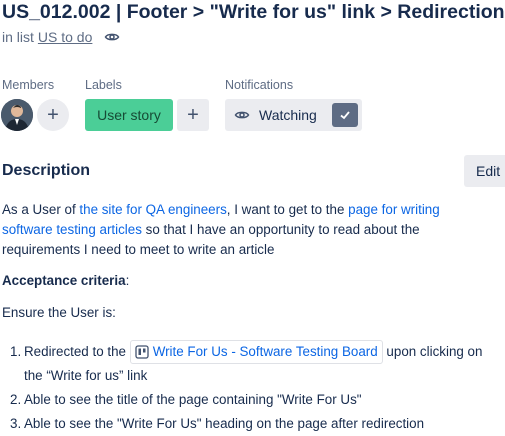 The height and width of the screenshot is (436, 505). I want to click on text-segment: , I want to get to the, so click(287, 209).